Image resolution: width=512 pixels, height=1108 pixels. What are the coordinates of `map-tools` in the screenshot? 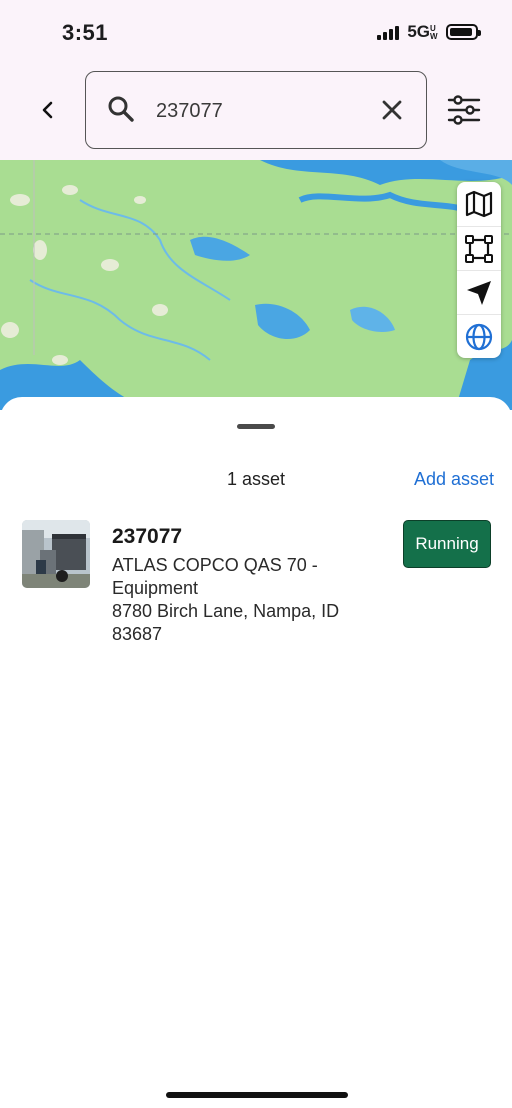 It's located at (479, 270).